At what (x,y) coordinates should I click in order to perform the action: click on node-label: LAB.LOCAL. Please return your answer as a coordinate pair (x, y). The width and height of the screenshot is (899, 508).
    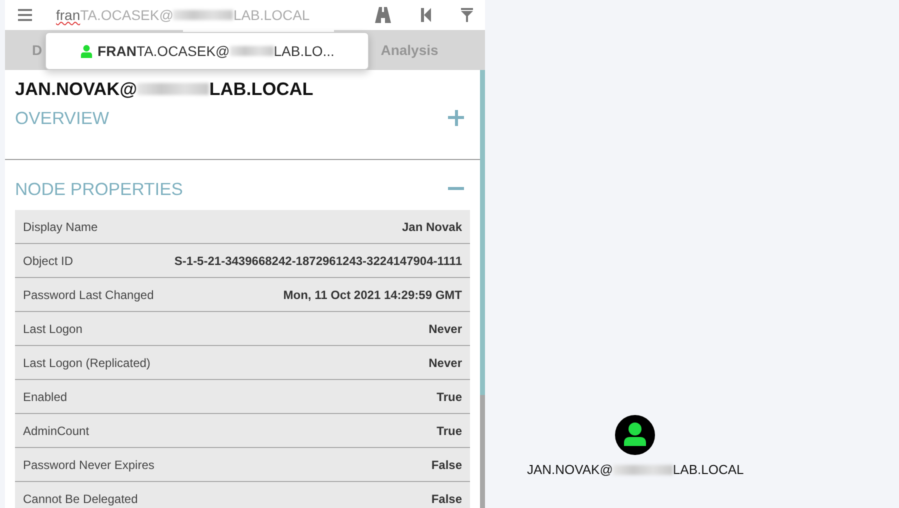
    Looking at the image, I should click on (708, 469).